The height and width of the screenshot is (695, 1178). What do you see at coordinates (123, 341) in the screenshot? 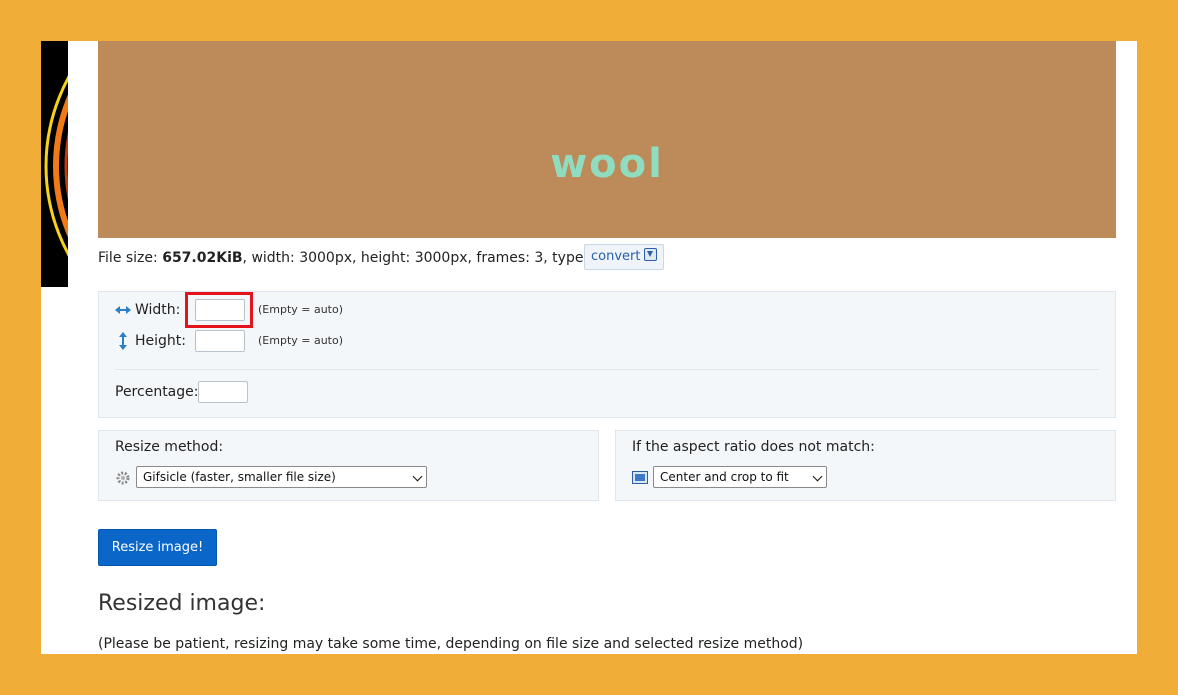
I see `vertical-arrows-icon` at bounding box center [123, 341].